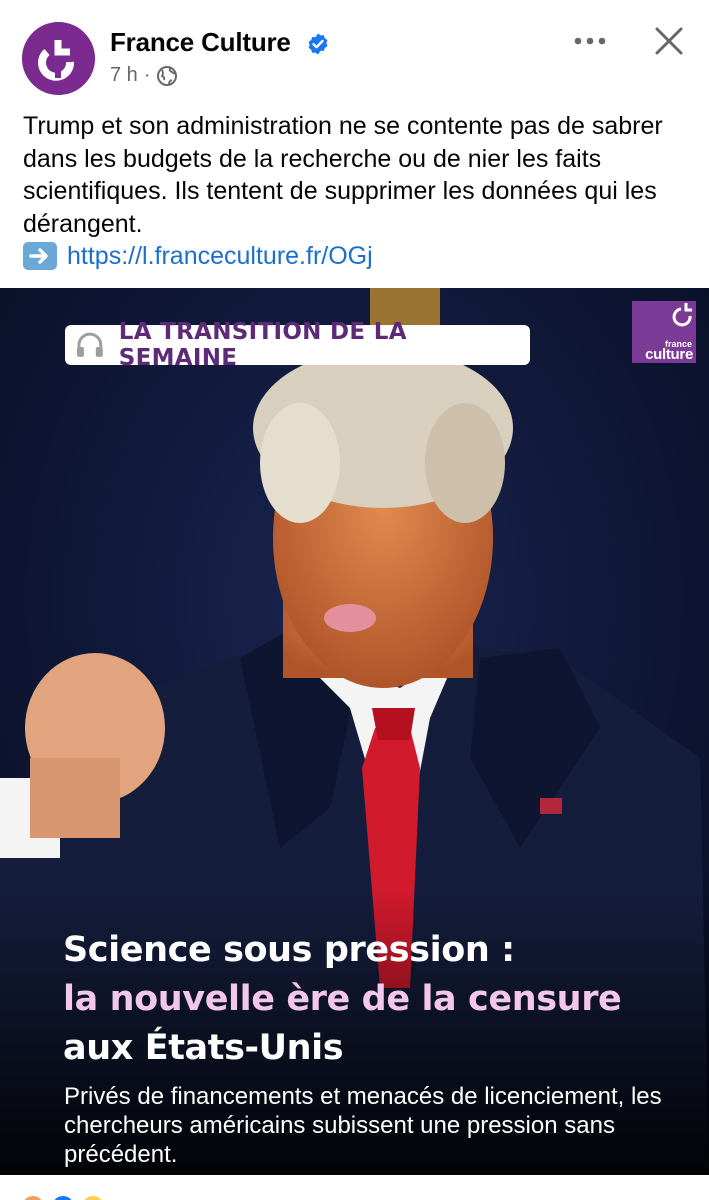 This screenshot has height=1200, width=709. Describe the element at coordinates (342, 999) in the screenshot. I see `headline-line-2: la nouvelle ère de la censure` at that location.